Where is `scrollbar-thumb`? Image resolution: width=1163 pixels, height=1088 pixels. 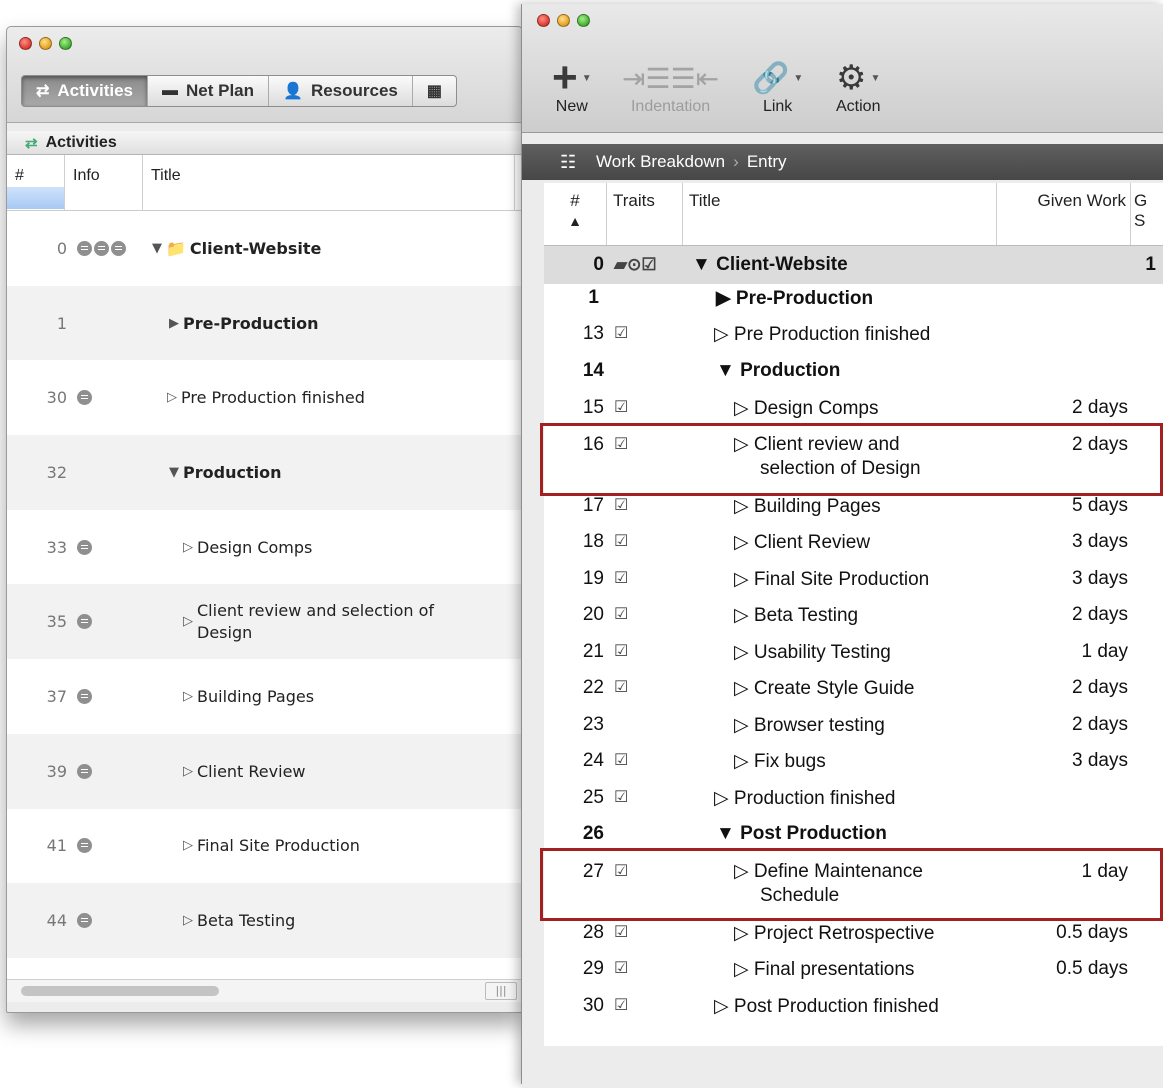 scrollbar-thumb is located at coordinates (120, 991).